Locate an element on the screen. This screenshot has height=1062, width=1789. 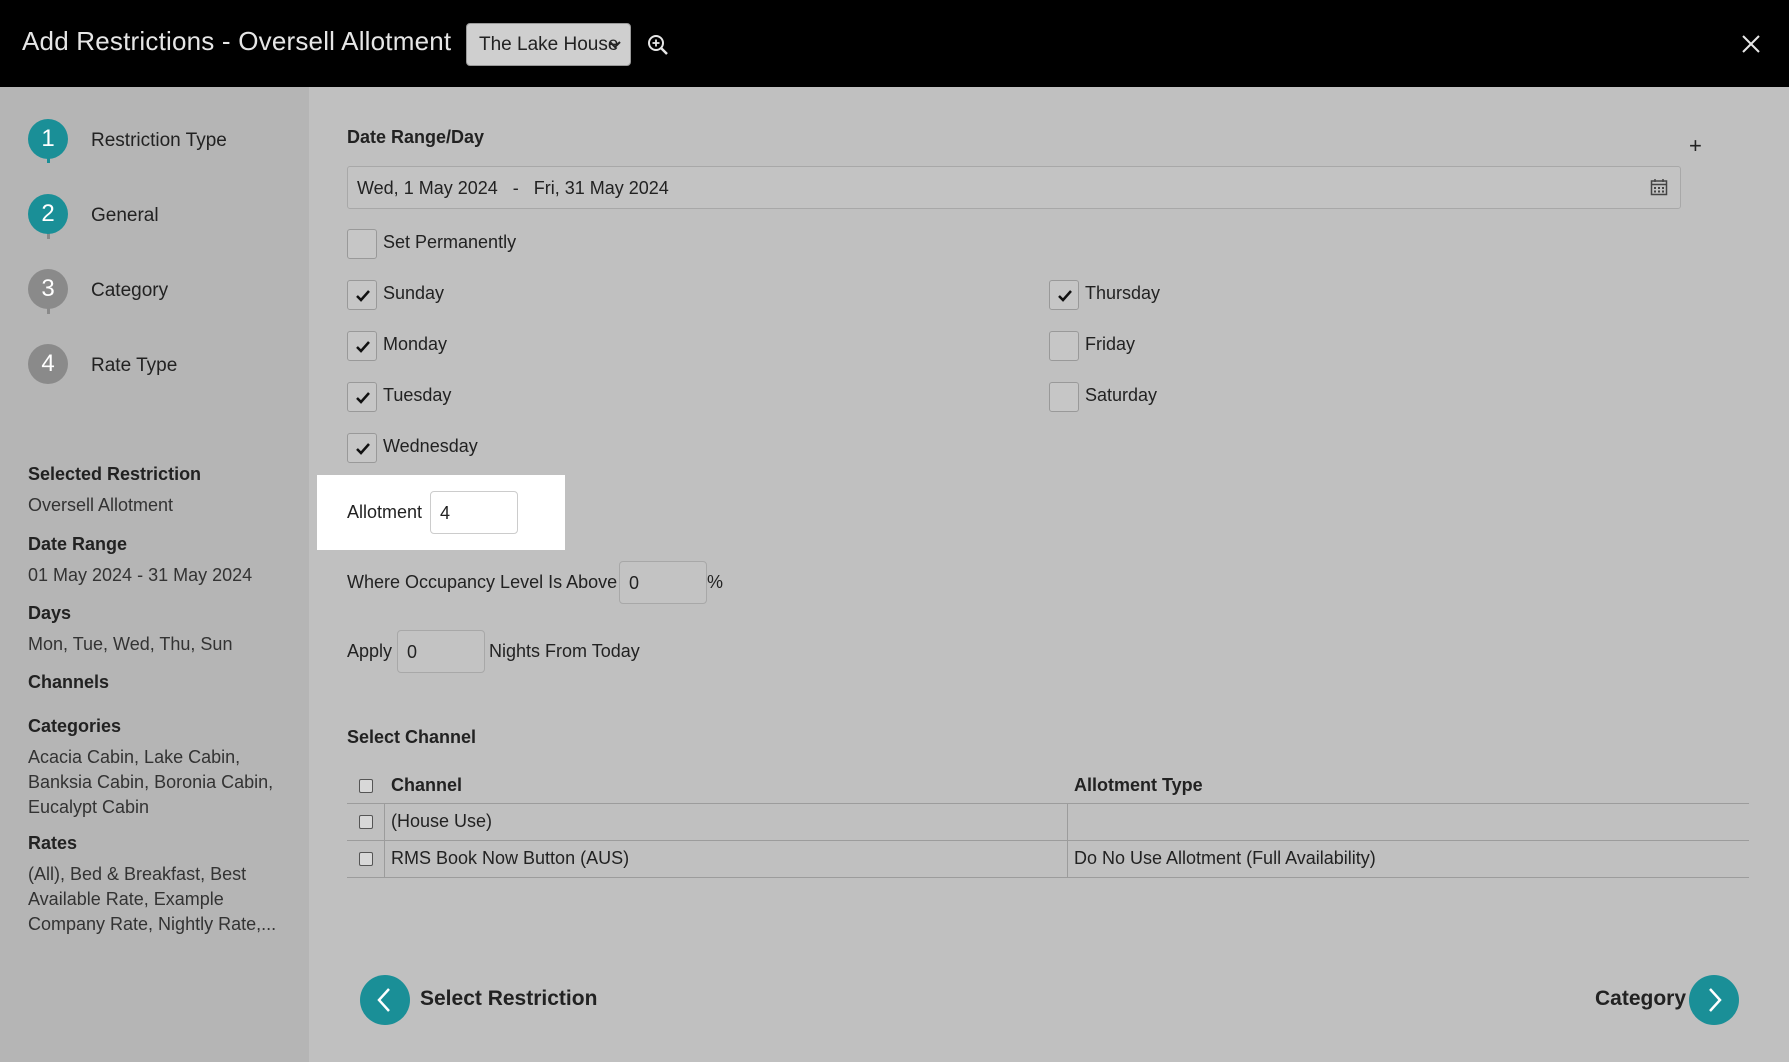
property-select: The Lake House is located at coordinates (548, 44).